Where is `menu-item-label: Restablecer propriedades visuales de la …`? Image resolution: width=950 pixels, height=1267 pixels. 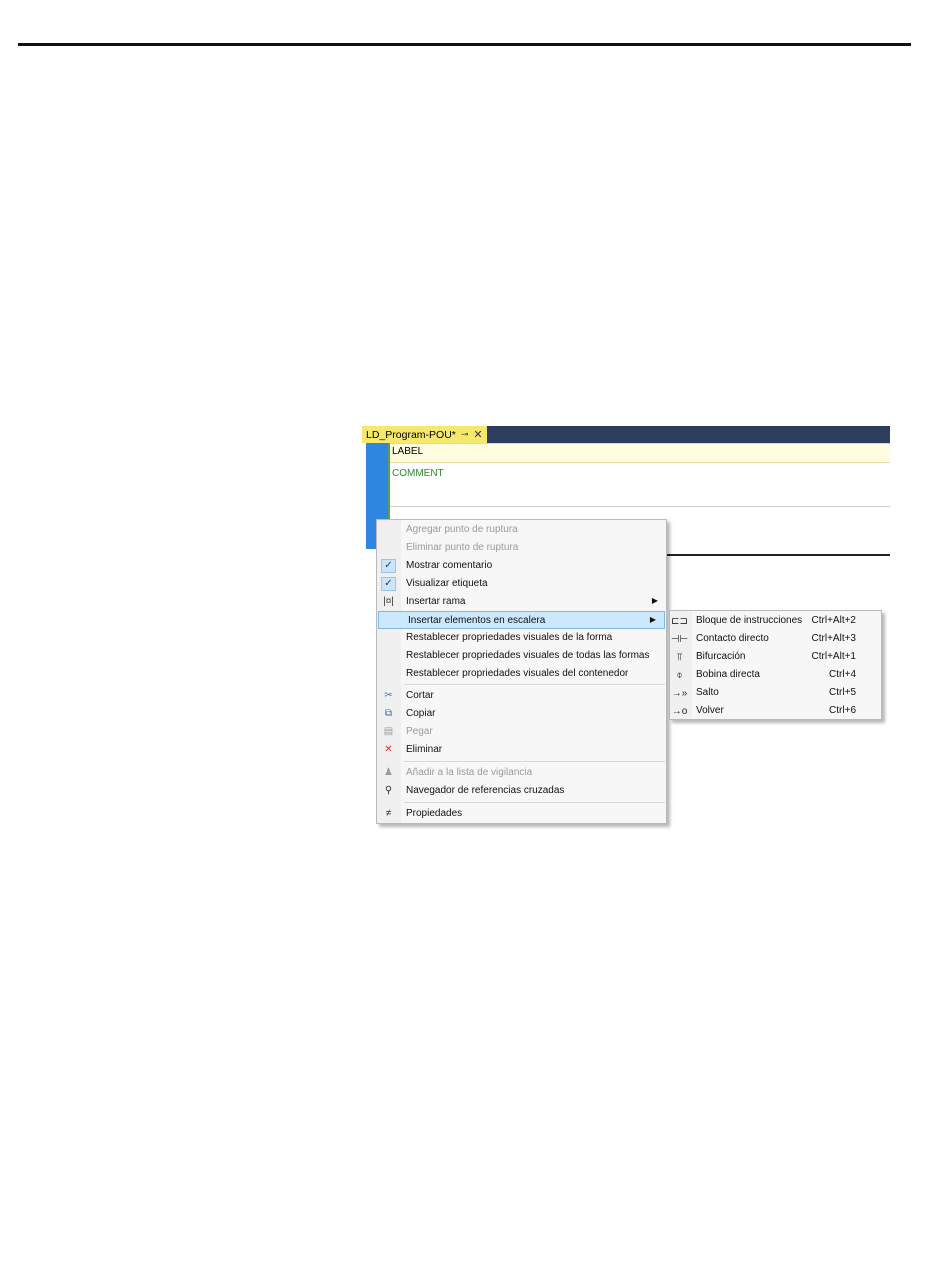 menu-item-label: Restablecer propriedades visuales de la … is located at coordinates (509, 637).